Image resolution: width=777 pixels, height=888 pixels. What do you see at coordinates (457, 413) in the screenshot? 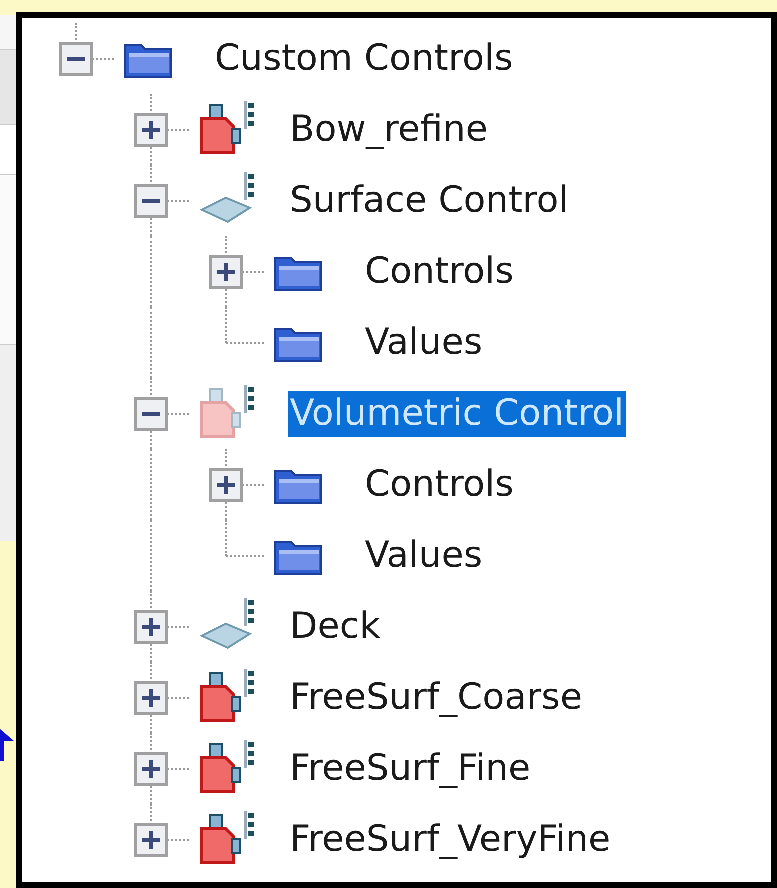
I see `tree-item-label: Volumetric Control` at bounding box center [457, 413].